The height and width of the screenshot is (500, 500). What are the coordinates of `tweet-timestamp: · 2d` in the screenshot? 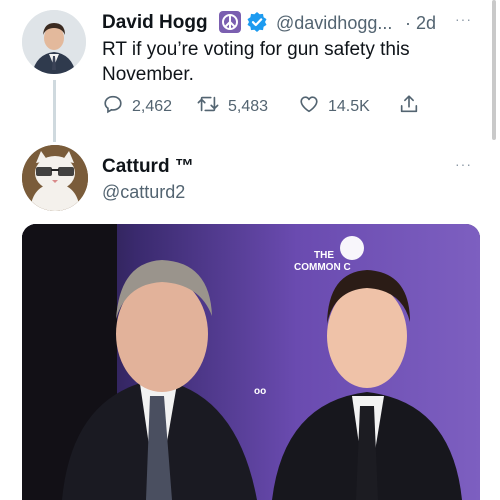 It's located at (420, 23).